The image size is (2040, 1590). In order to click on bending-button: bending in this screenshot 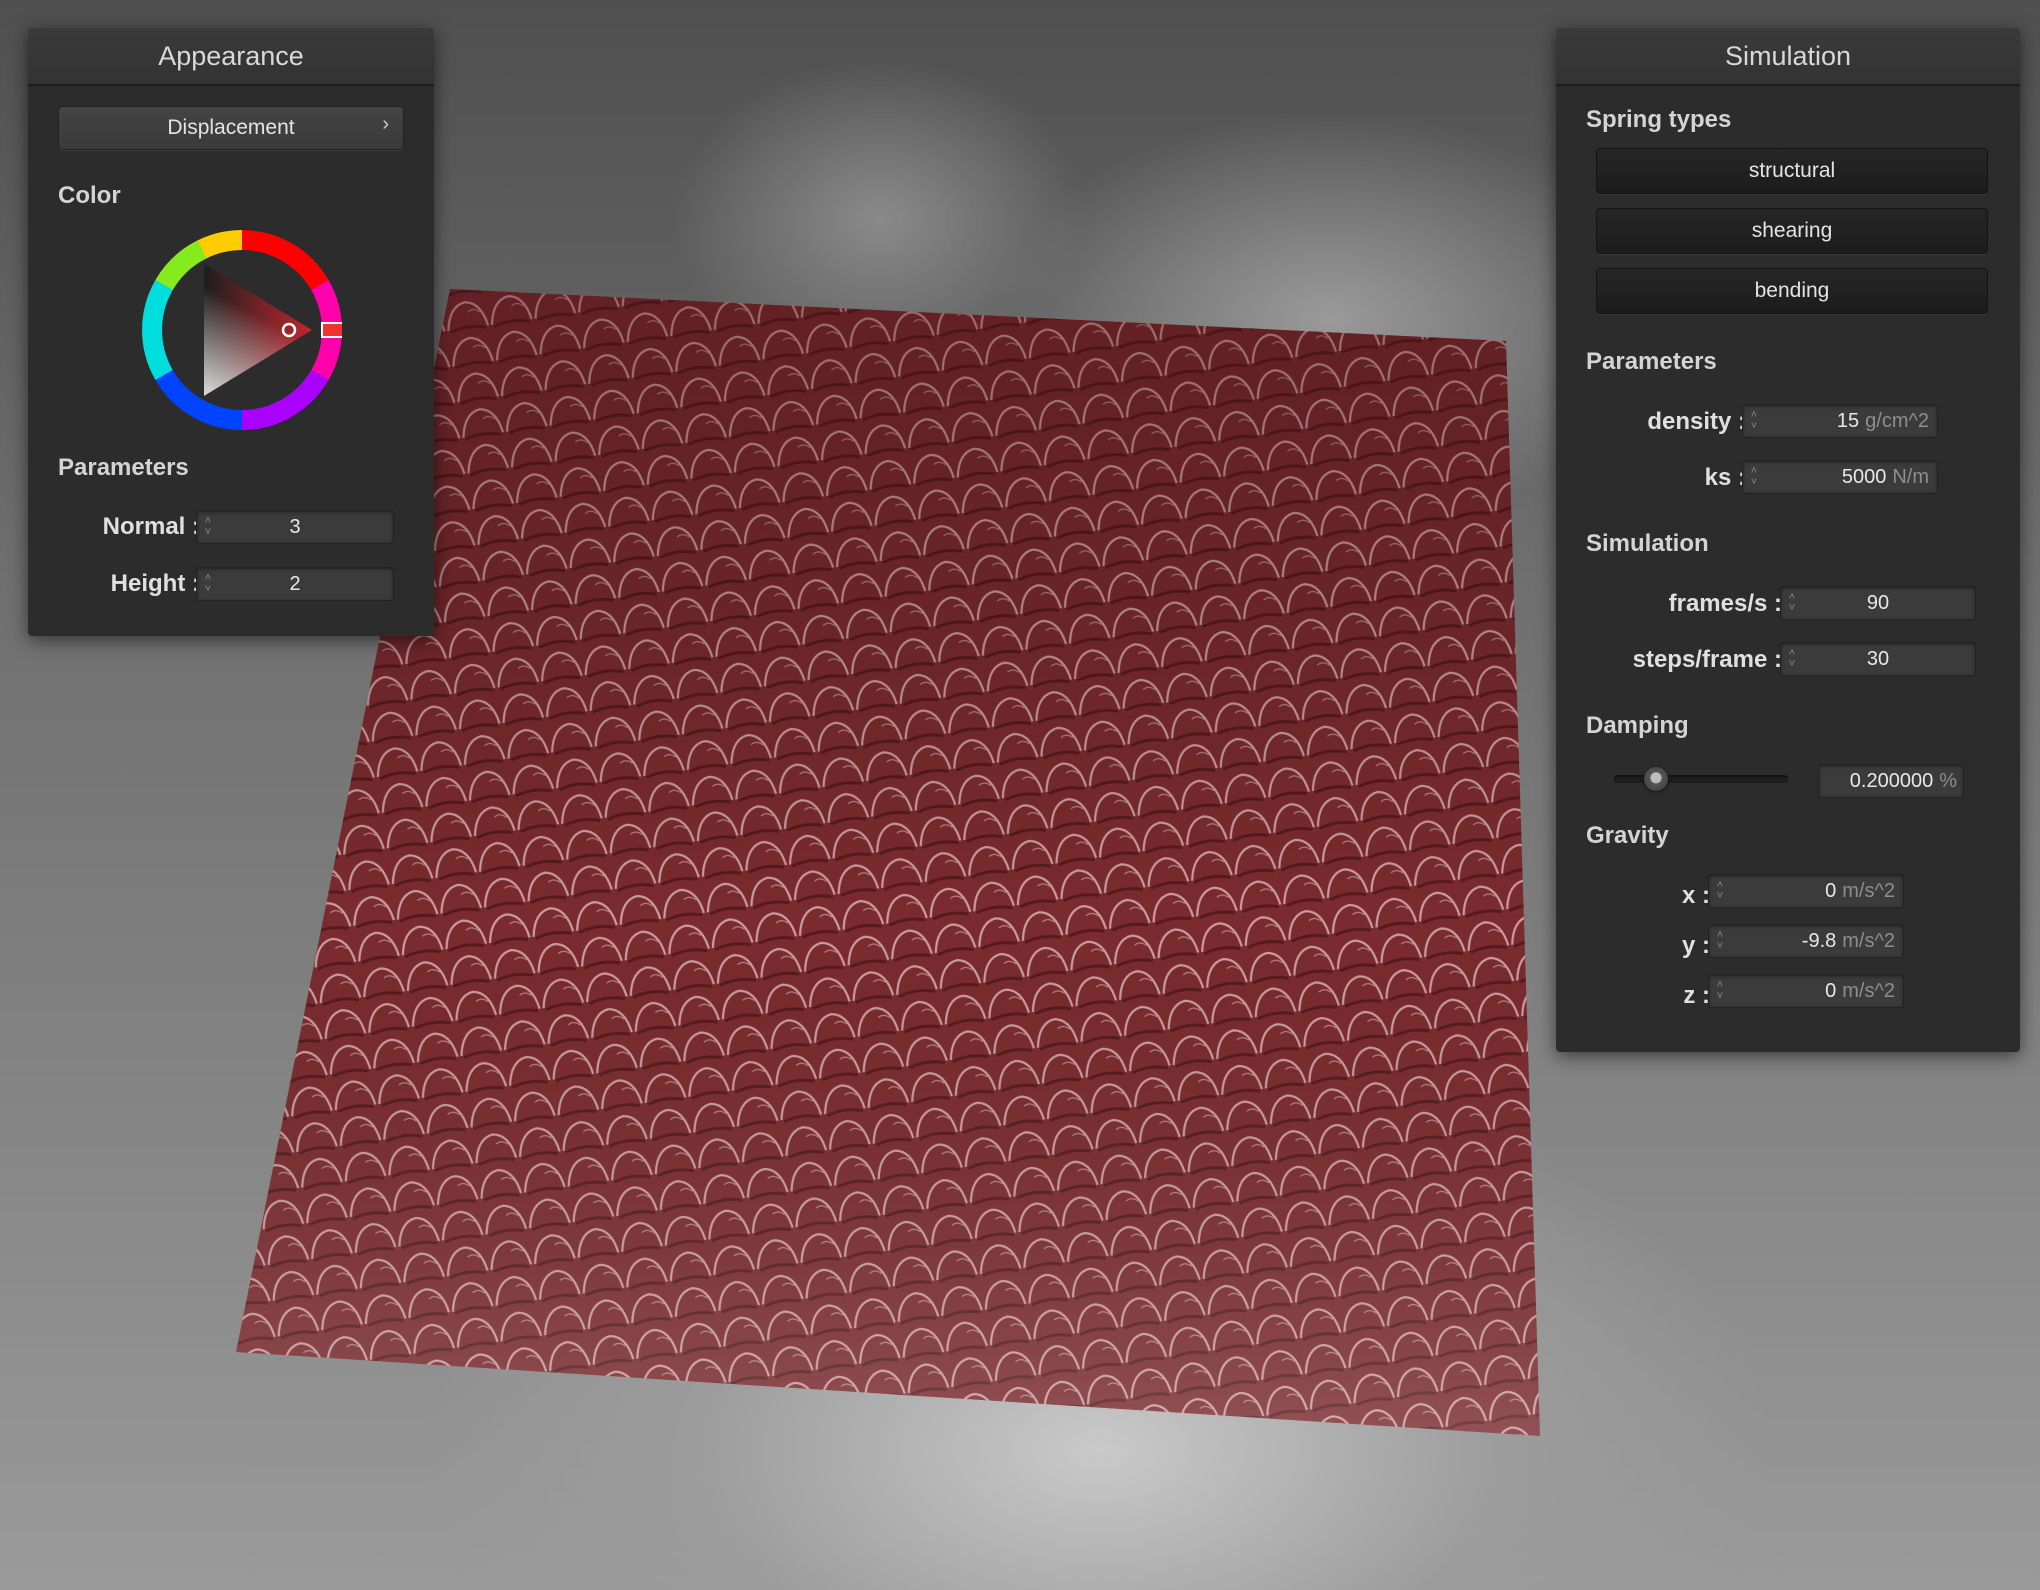, I will do `click(1792, 291)`.